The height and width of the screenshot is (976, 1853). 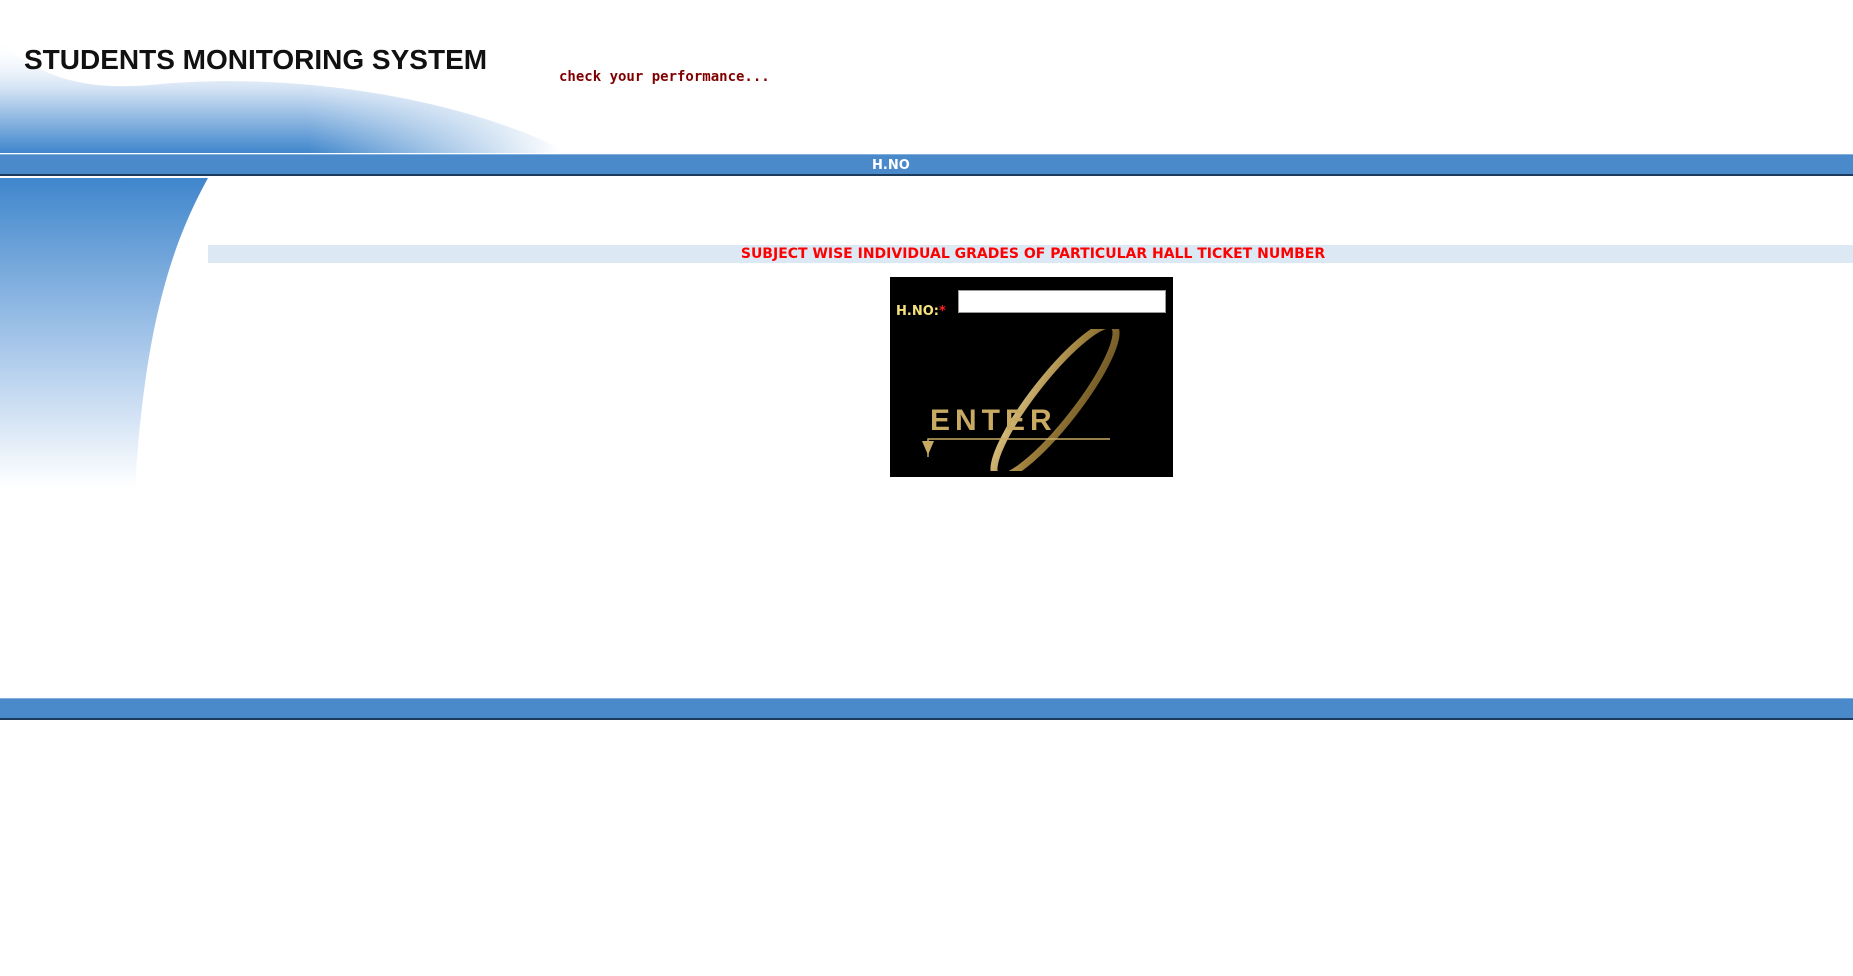 I want to click on header-swoosh-graphic, so click(x=280, y=76).